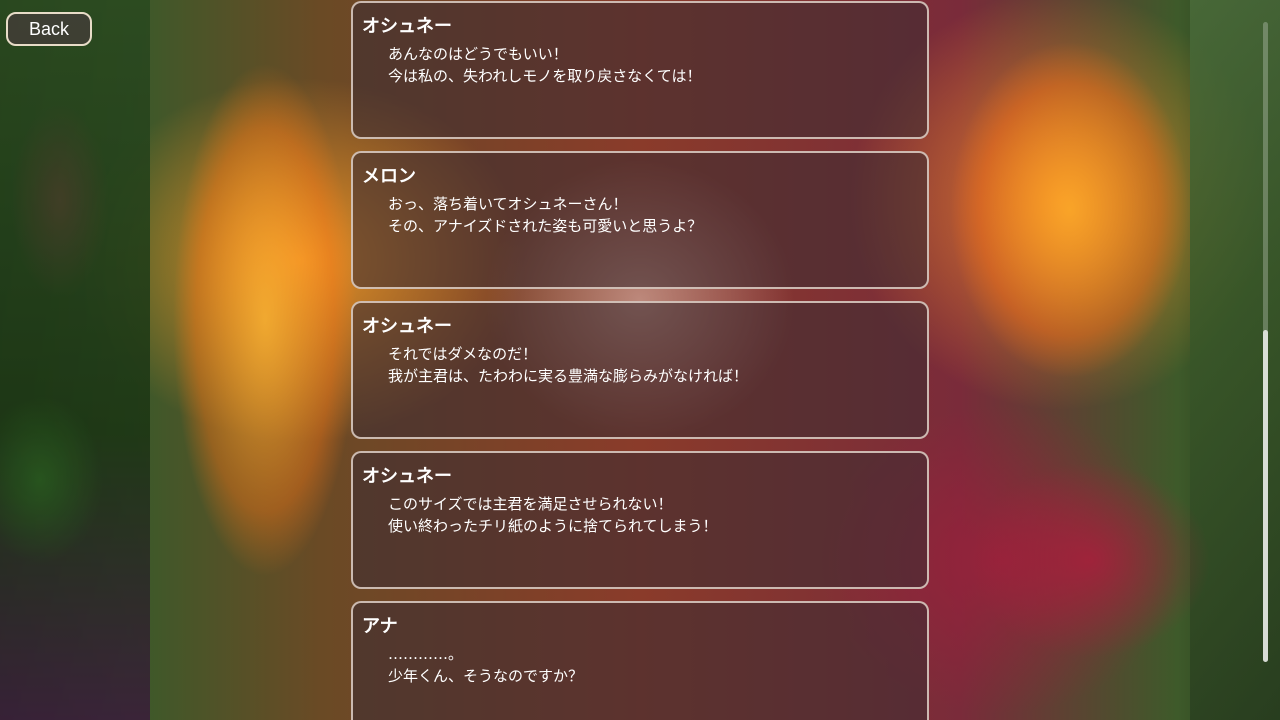 The width and height of the screenshot is (1280, 720). What do you see at coordinates (49, 29) in the screenshot?
I see `back-button: Back` at bounding box center [49, 29].